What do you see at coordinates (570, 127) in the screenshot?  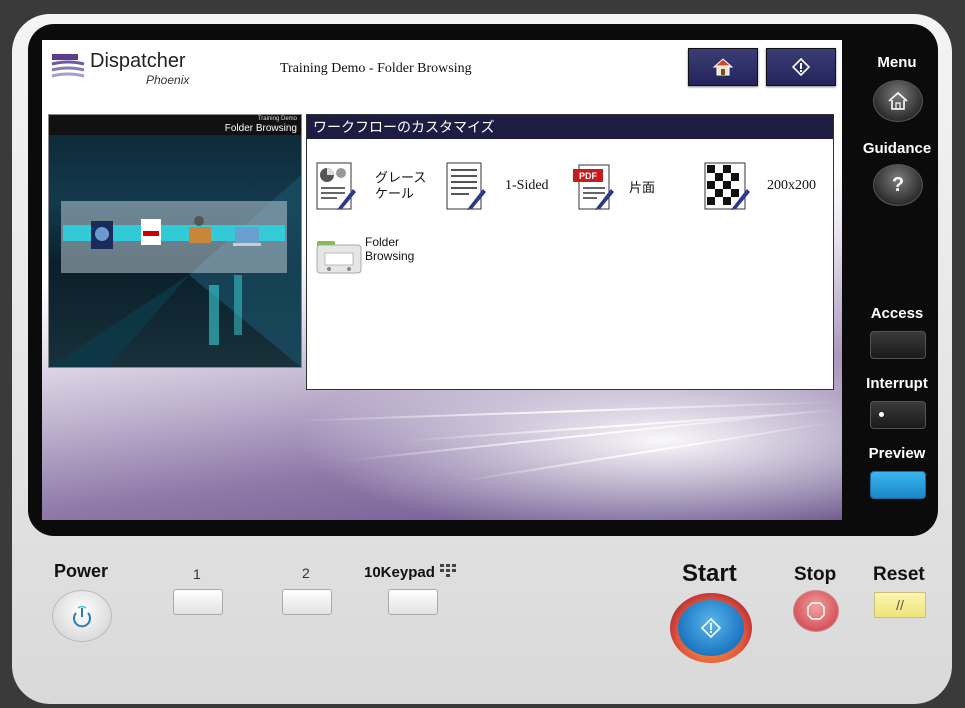 I see `panel-heading: ワークフローのカスタマイズ` at bounding box center [570, 127].